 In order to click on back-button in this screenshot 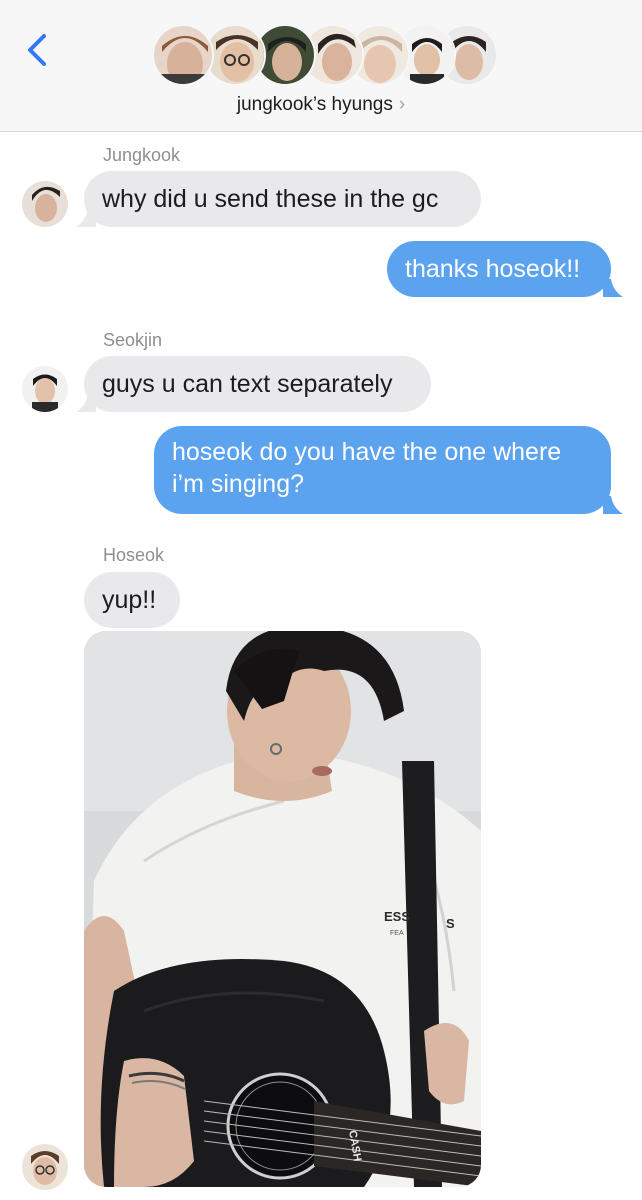, I will do `click(37, 50)`.